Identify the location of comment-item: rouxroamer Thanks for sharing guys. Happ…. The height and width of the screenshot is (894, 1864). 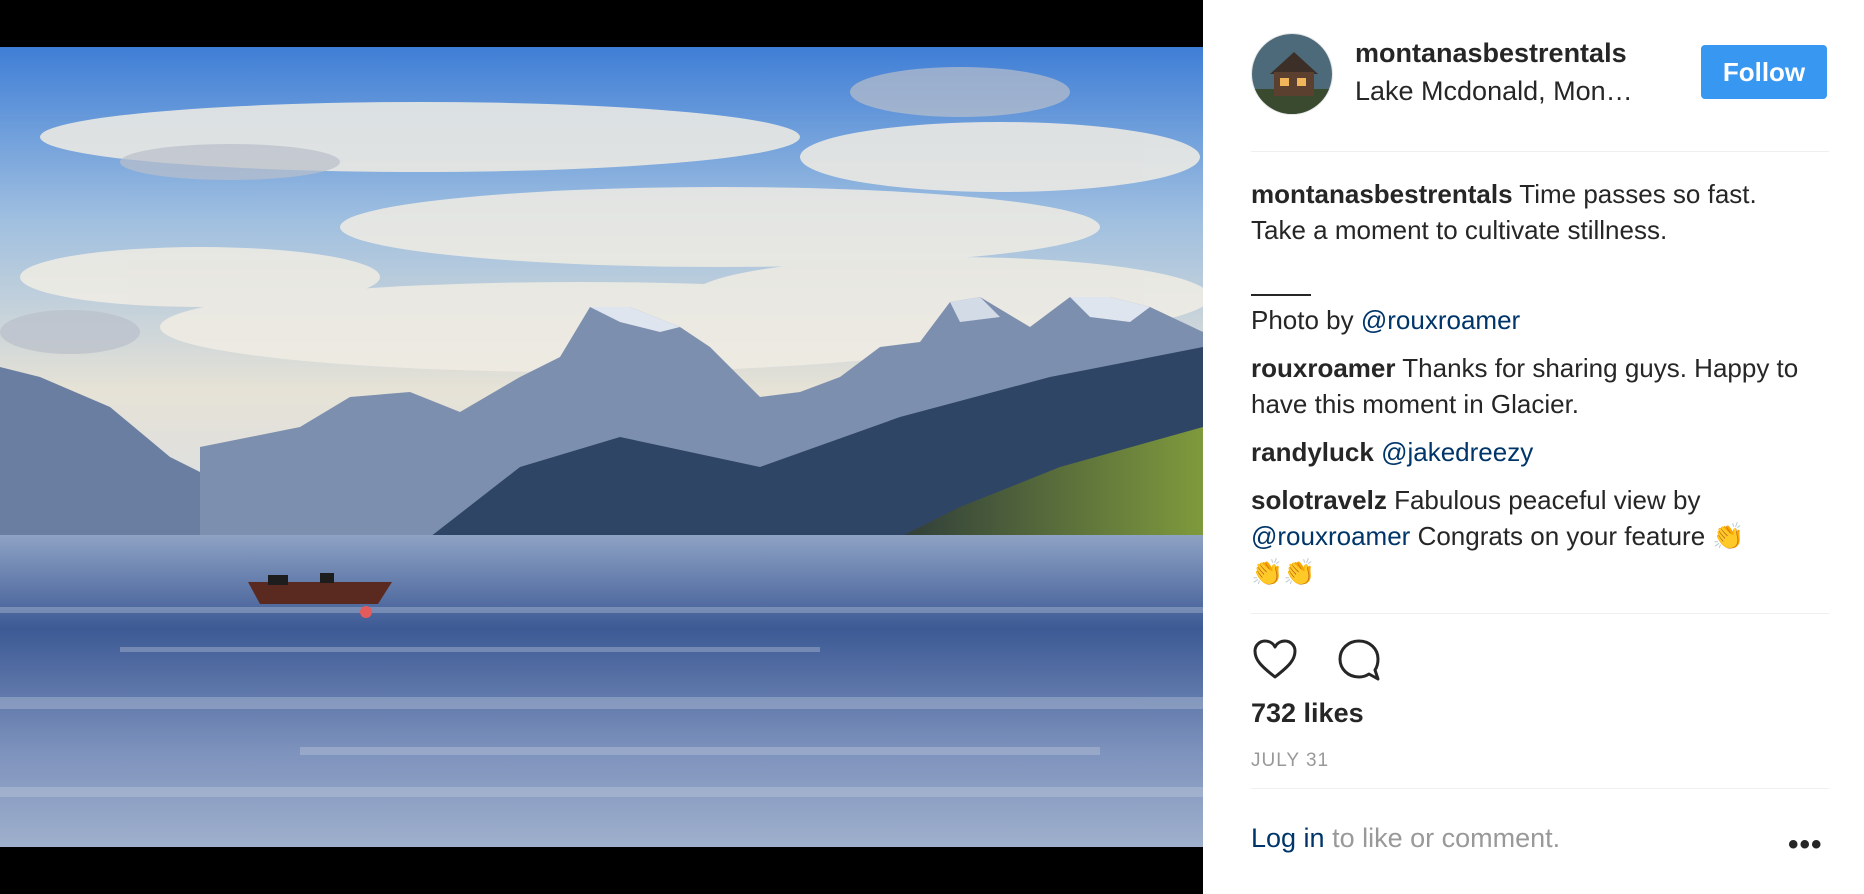
(1541, 386).